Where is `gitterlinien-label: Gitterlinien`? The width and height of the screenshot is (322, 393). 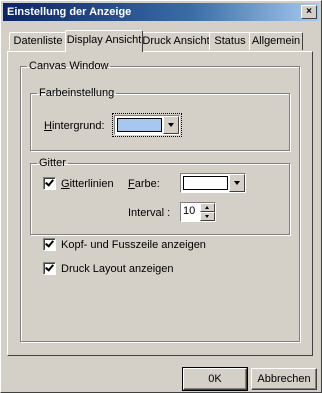
gitterlinien-label: Gitterlinien is located at coordinates (87, 184).